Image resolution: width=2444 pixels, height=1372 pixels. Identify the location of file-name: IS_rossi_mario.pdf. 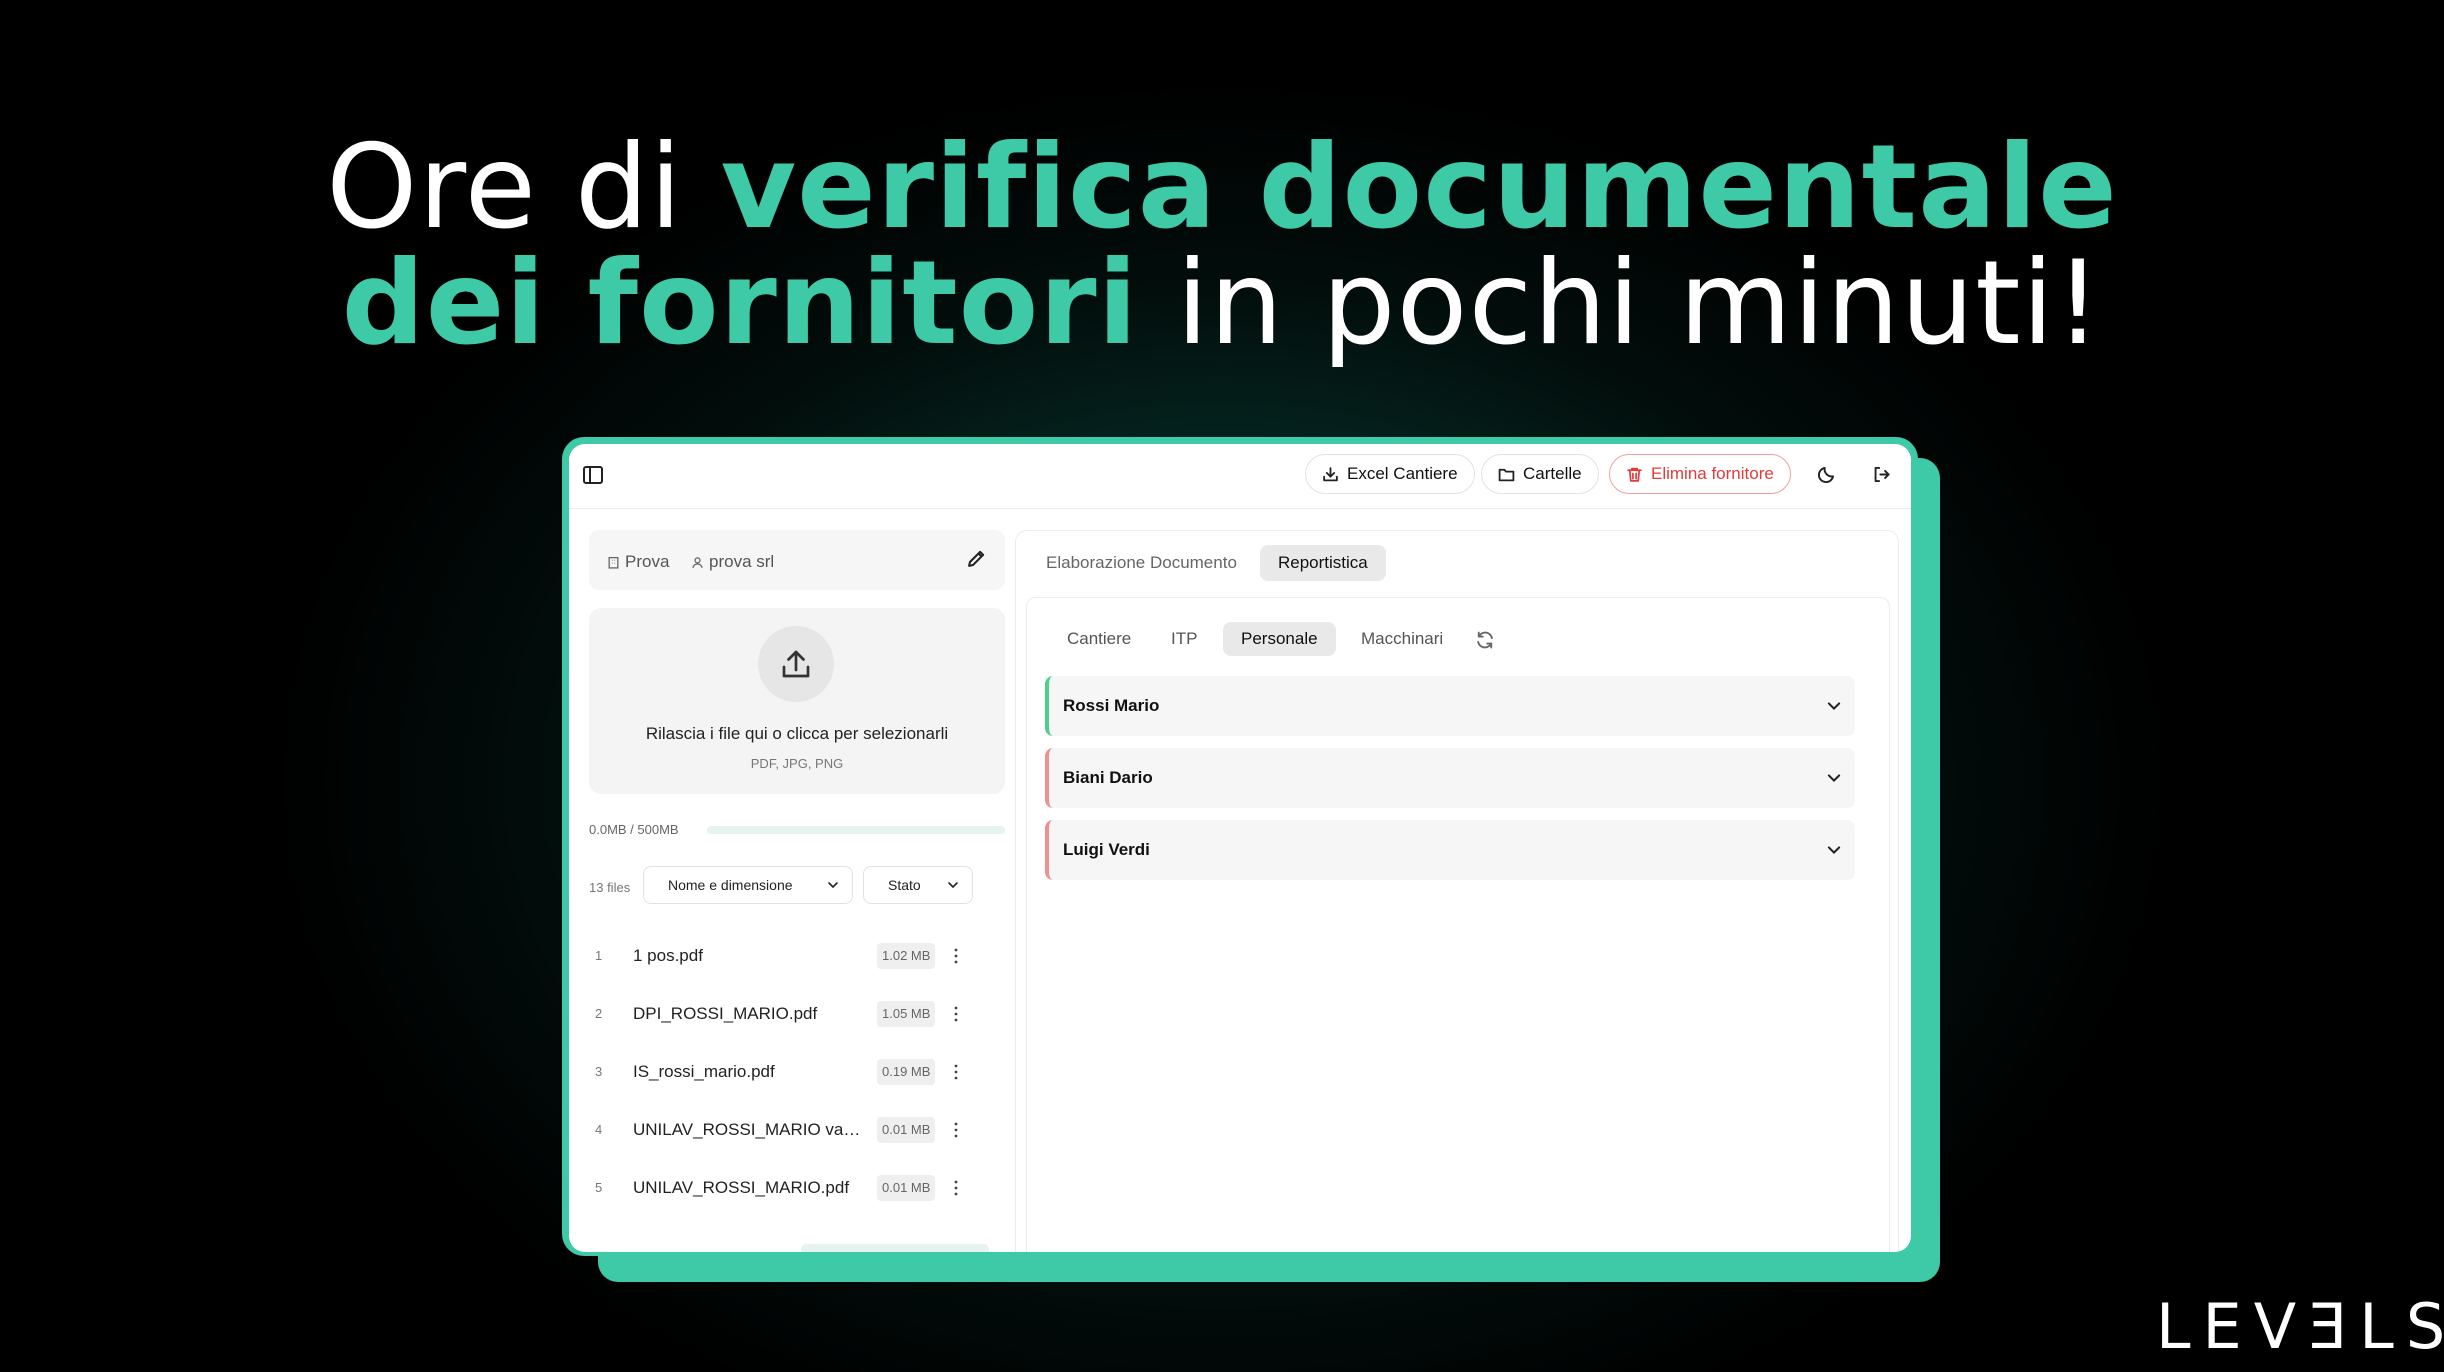
(704, 1071).